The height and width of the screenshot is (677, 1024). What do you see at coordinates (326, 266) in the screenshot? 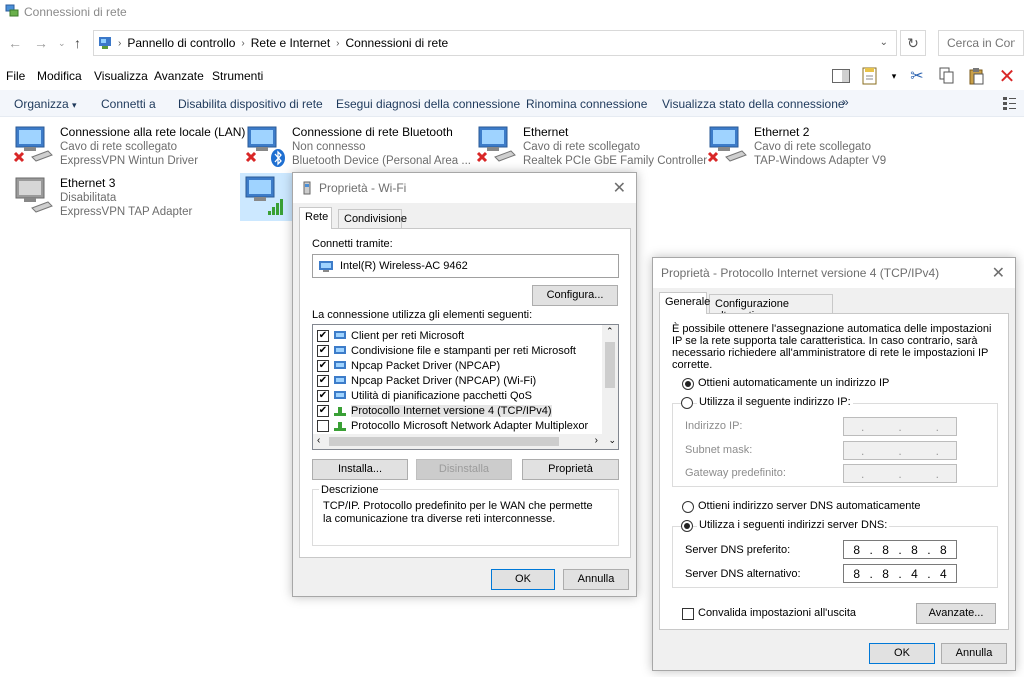
I see `adapter-icon` at bounding box center [326, 266].